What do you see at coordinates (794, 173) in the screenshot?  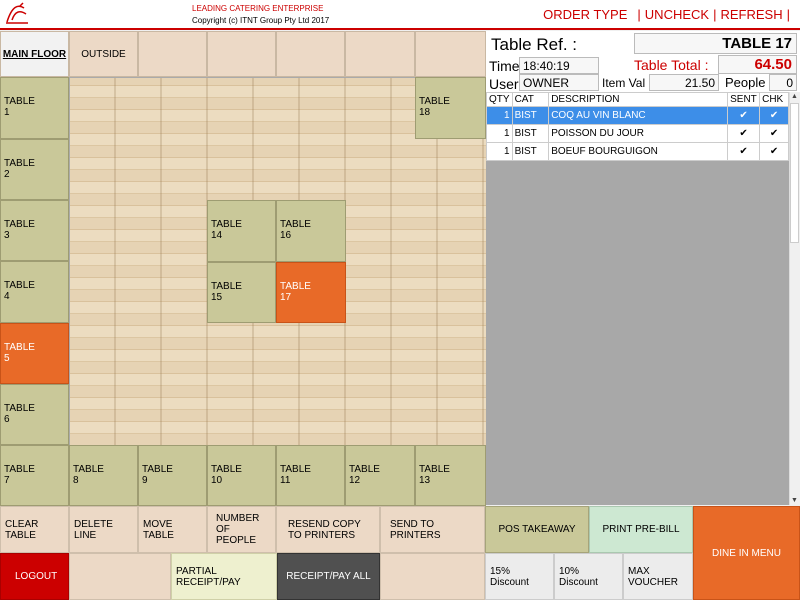 I see `scrollbar-thumb` at bounding box center [794, 173].